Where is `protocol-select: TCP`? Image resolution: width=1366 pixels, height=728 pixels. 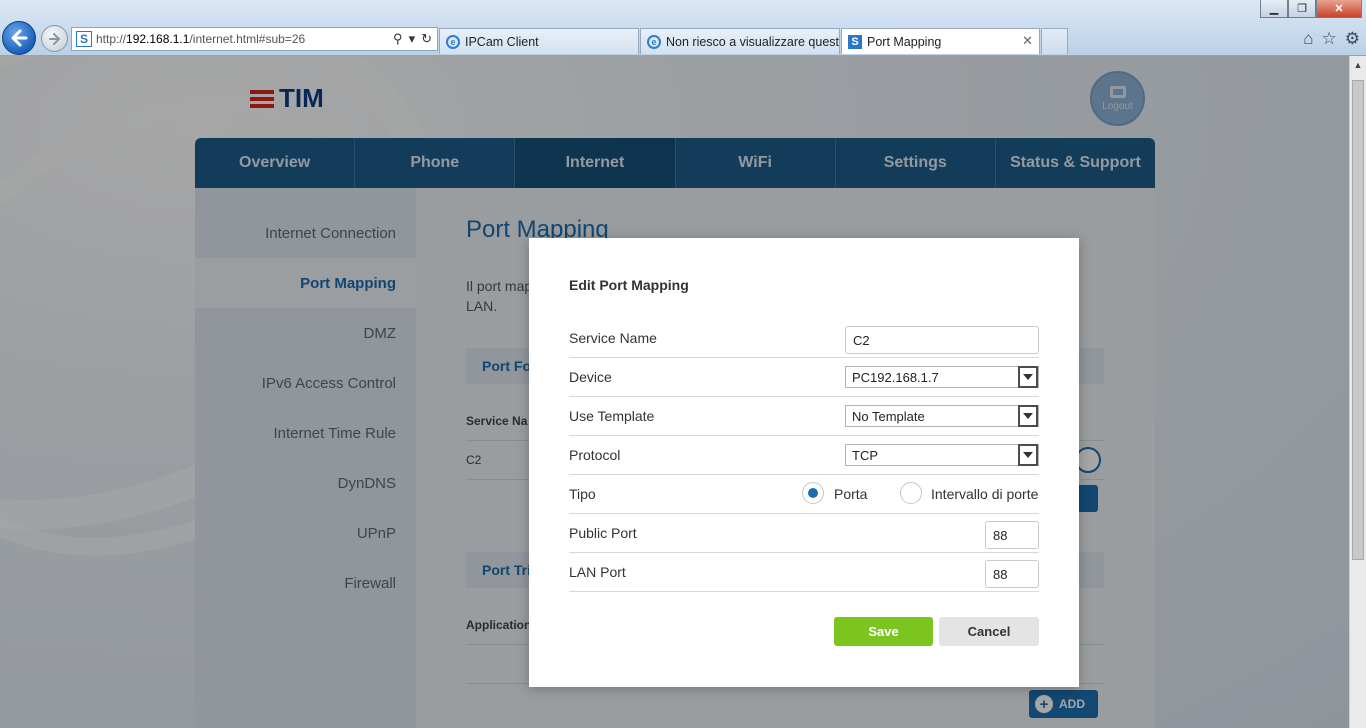
protocol-select: TCP is located at coordinates (942, 455).